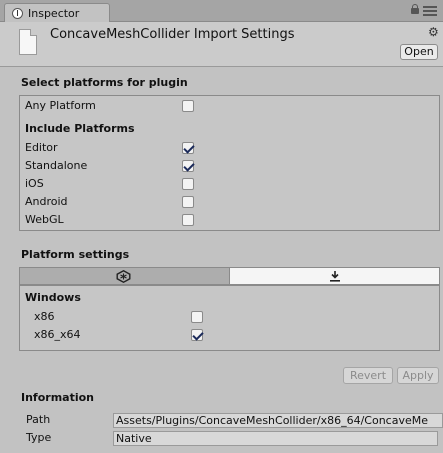 This screenshot has width=443, height=453. I want to click on file-icon, so click(28, 42).